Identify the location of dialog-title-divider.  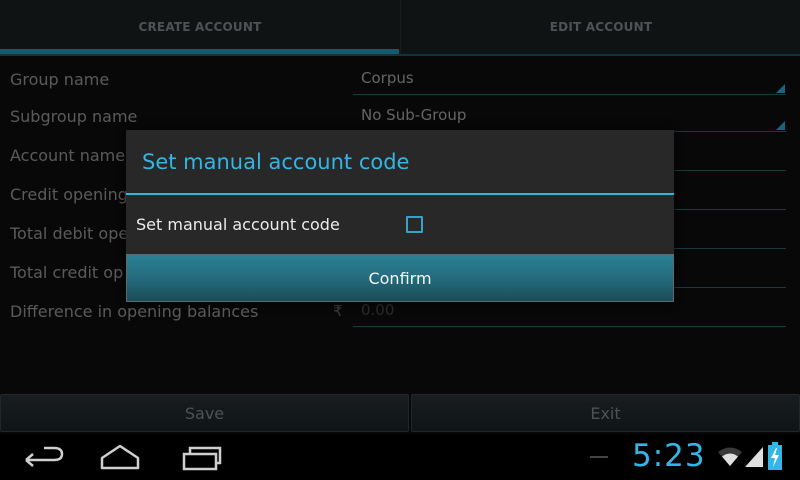
(400, 194).